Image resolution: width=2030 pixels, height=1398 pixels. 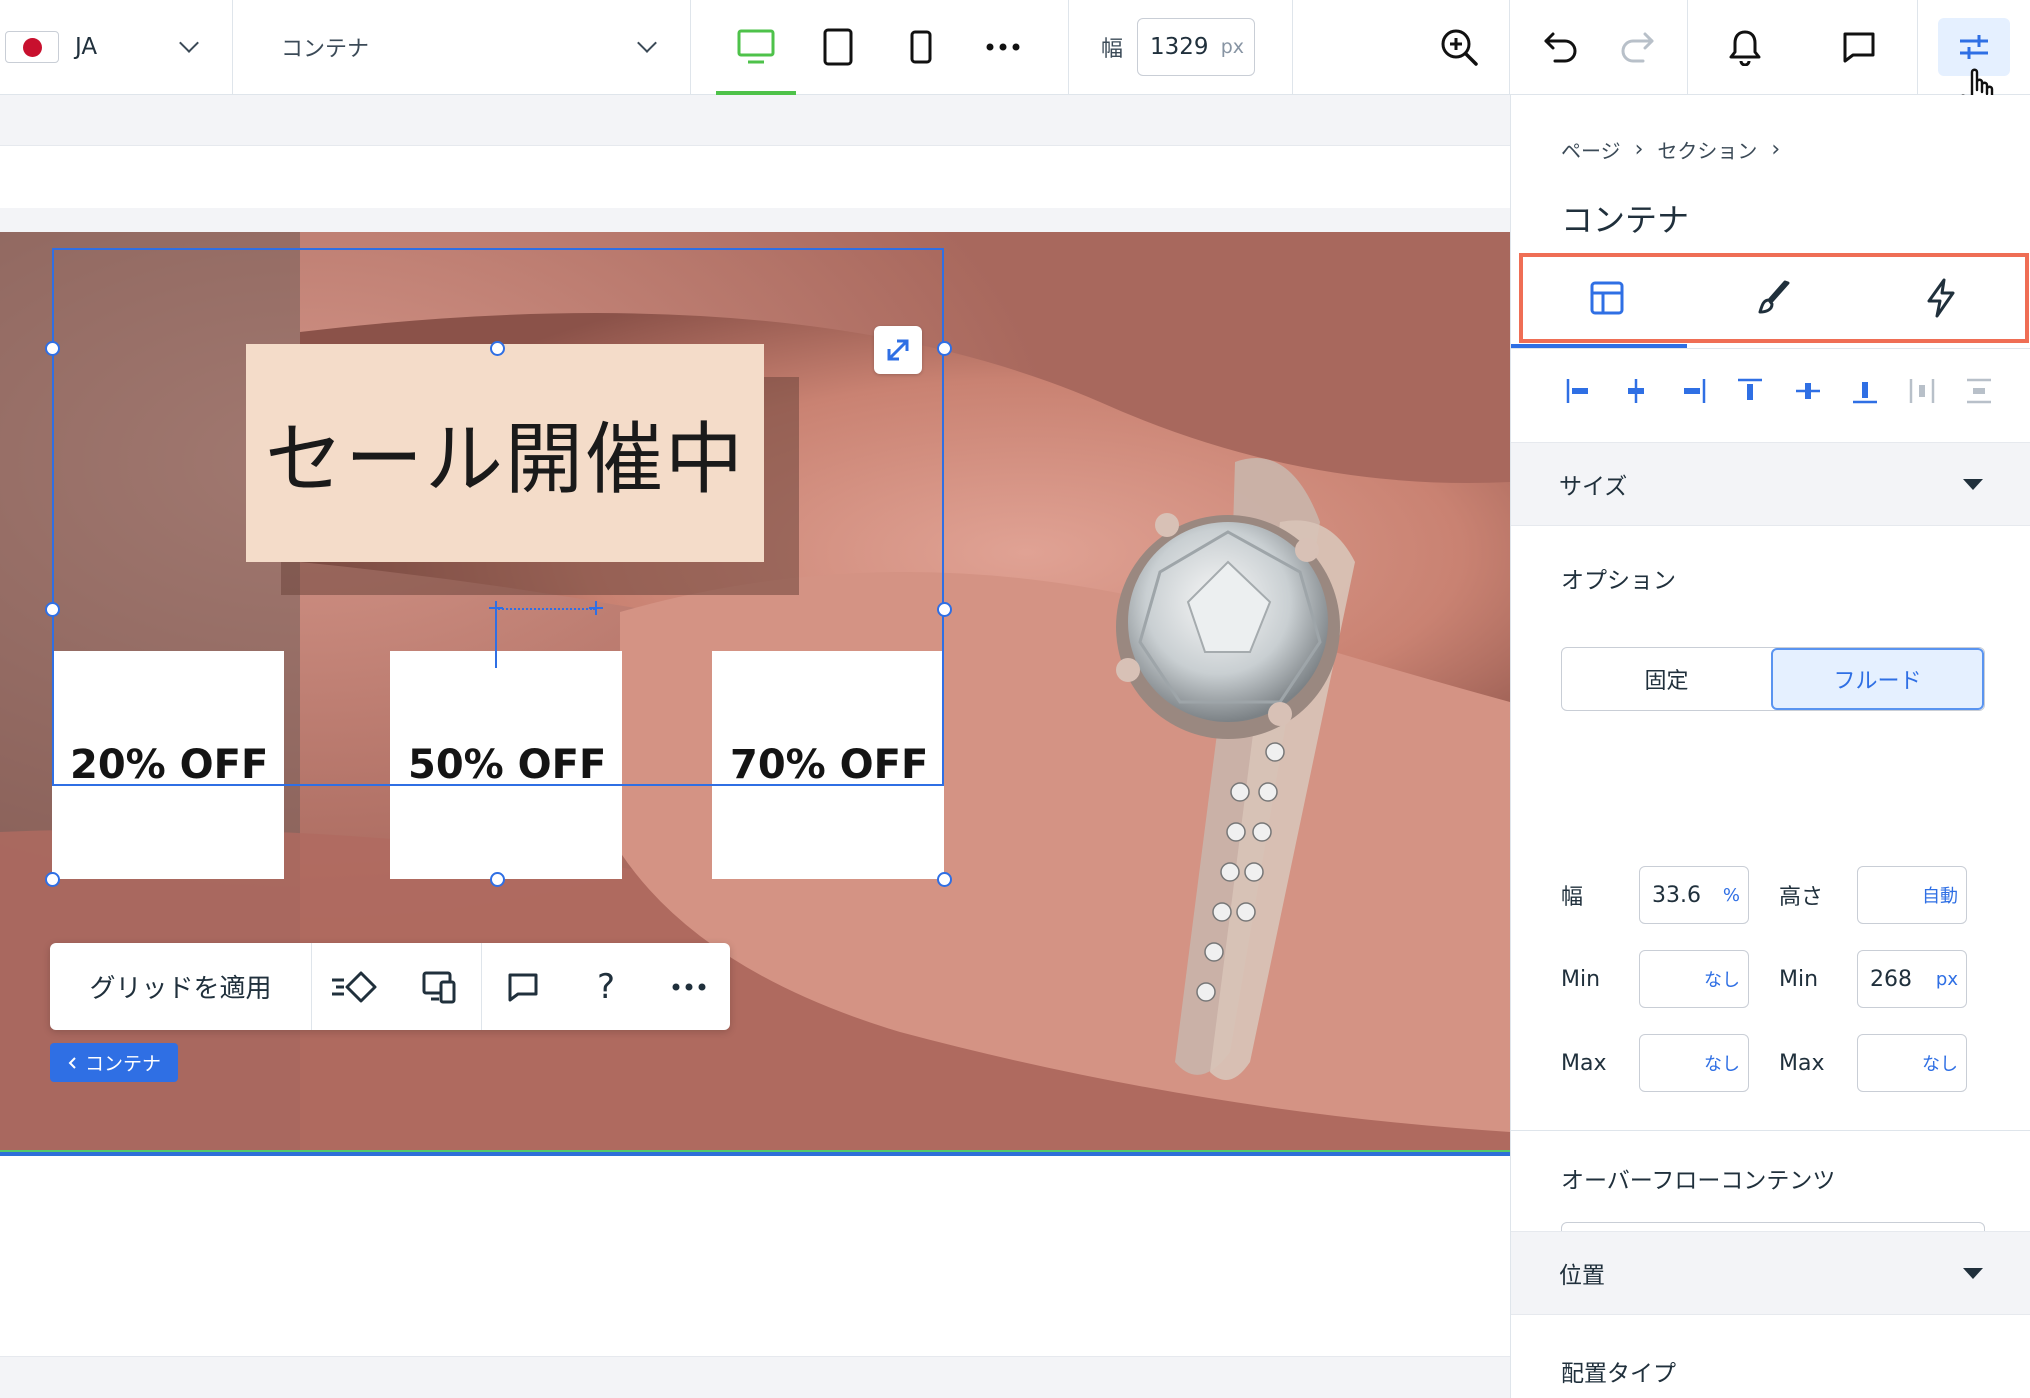 What do you see at coordinates (1591, 149) in the screenshot?
I see `breadcrumb-page: ページ` at bounding box center [1591, 149].